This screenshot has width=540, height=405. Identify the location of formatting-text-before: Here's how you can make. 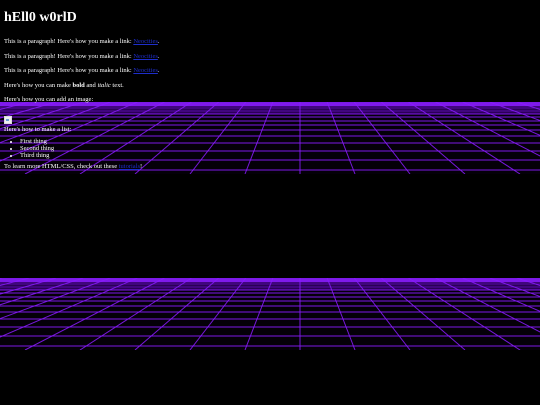
(38, 85).